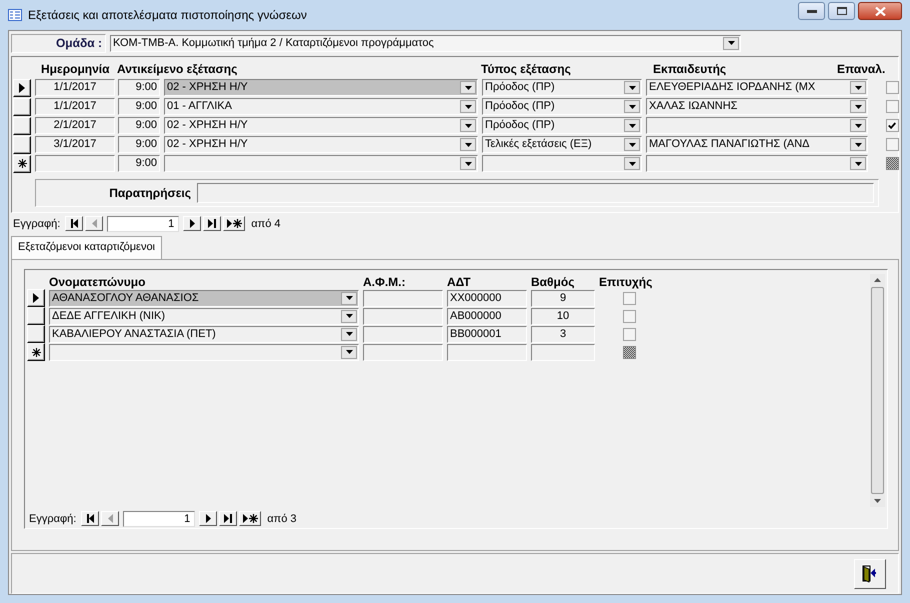 The image size is (910, 603). Describe the element at coordinates (86, 247) in the screenshot. I see `tab: Εξεταζόμενοι καταρτιζόμενοι` at that location.